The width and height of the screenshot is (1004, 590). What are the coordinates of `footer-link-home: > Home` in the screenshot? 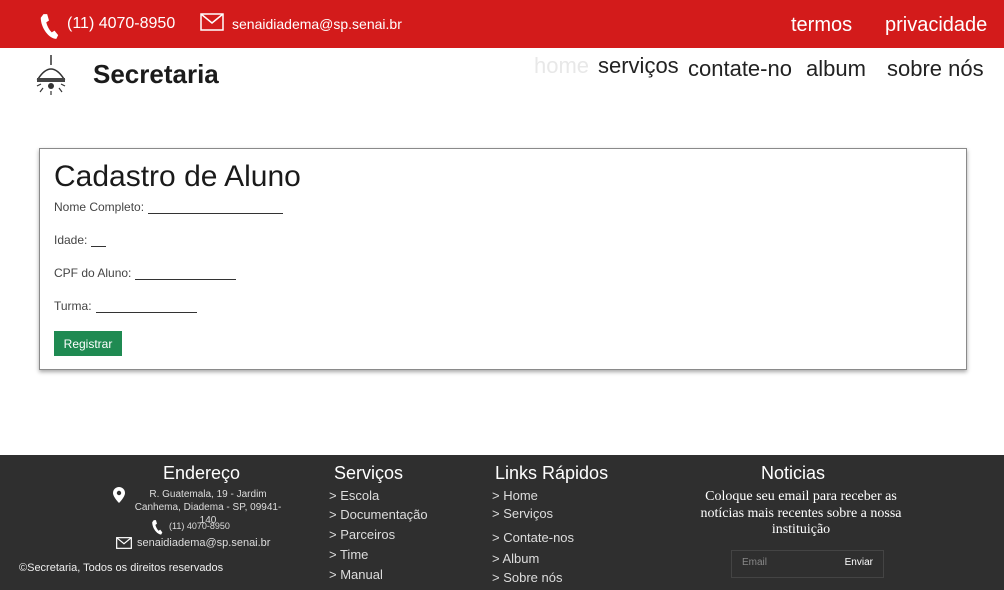 It's located at (515, 495).